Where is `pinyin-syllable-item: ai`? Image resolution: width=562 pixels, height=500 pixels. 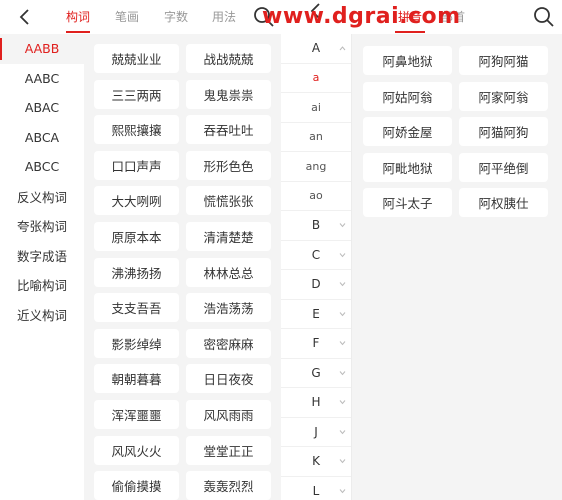
pinyin-syllable-item: ai is located at coordinates (316, 108).